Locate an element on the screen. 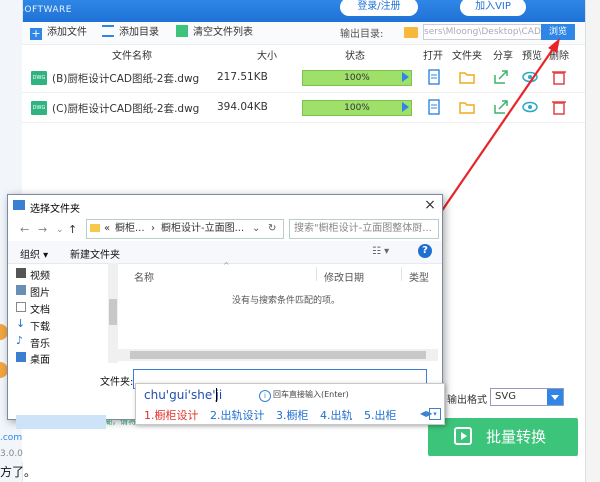 The width and height of the screenshot is (600, 482). picture-icon is located at coordinates (21, 290).